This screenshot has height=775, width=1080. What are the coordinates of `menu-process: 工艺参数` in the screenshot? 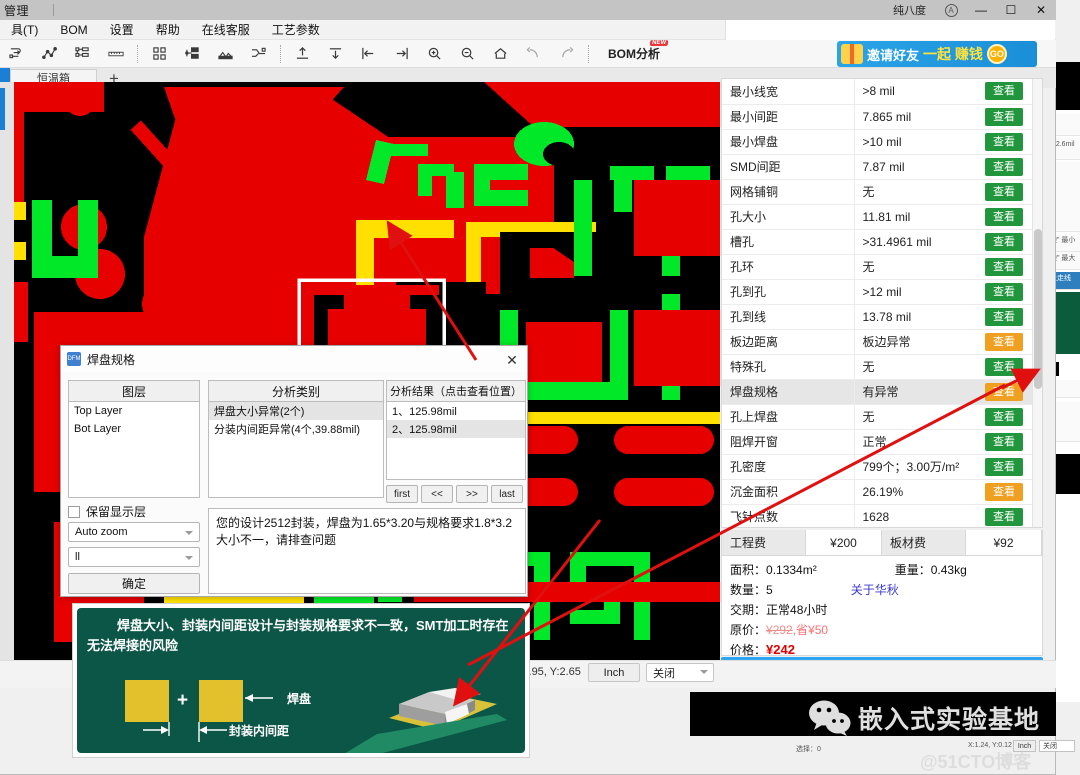 It's located at (296, 30).